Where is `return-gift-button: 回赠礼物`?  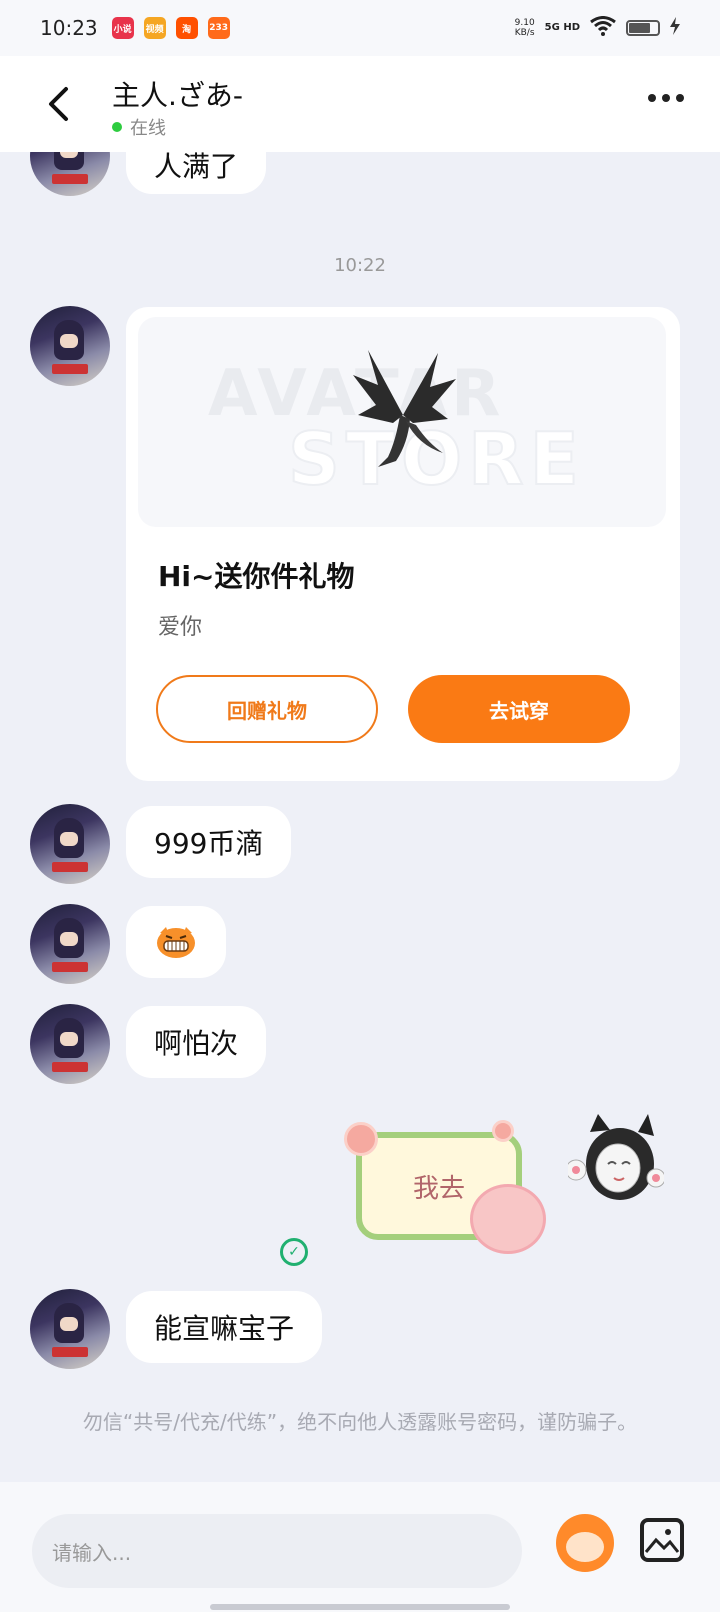 return-gift-button: 回赠礼物 is located at coordinates (267, 709).